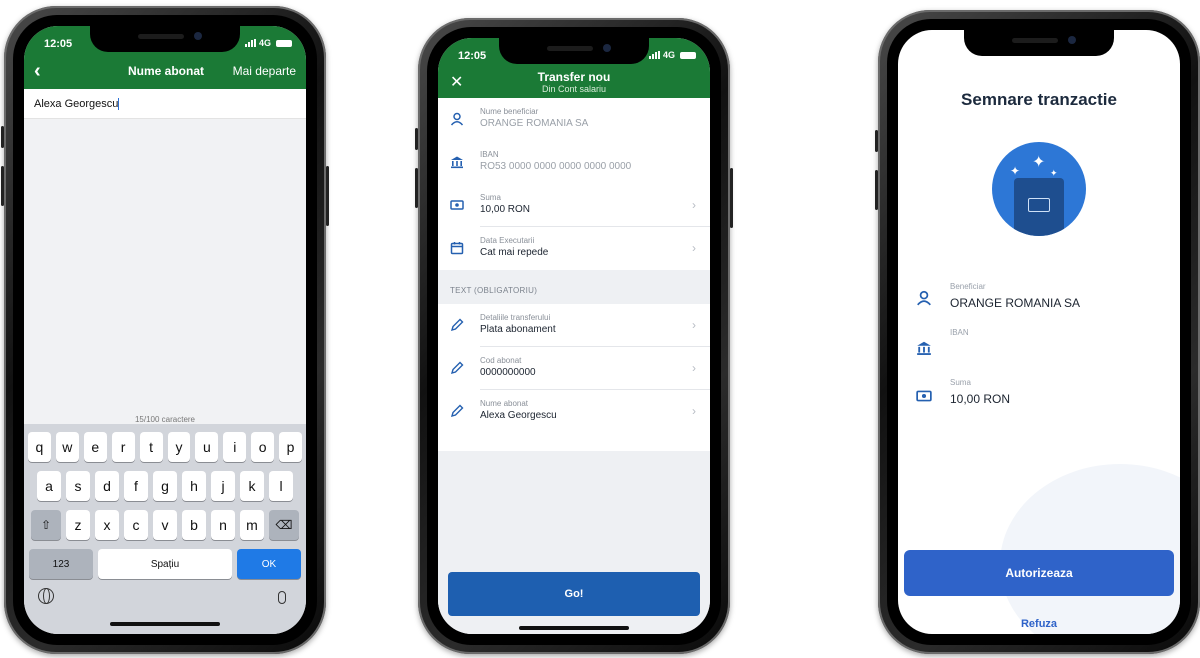 The width and height of the screenshot is (1200, 658). Describe the element at coordinates (574, 287) in the screenshot. I see `section-header: TEXT (OBLIGATORIU)` at that location.